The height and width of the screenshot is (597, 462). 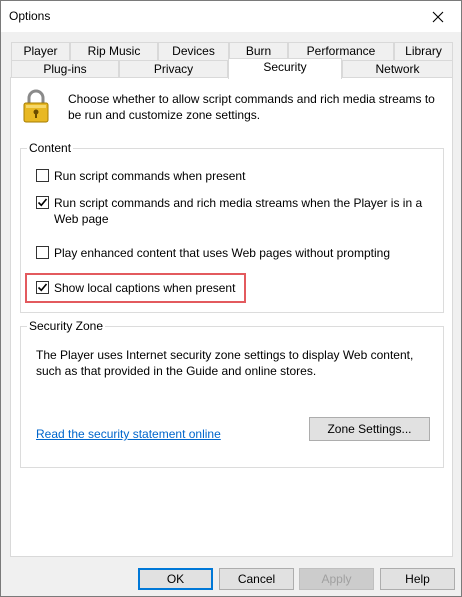 I want to click on tab-library: Library, so click(x=423, y=51).